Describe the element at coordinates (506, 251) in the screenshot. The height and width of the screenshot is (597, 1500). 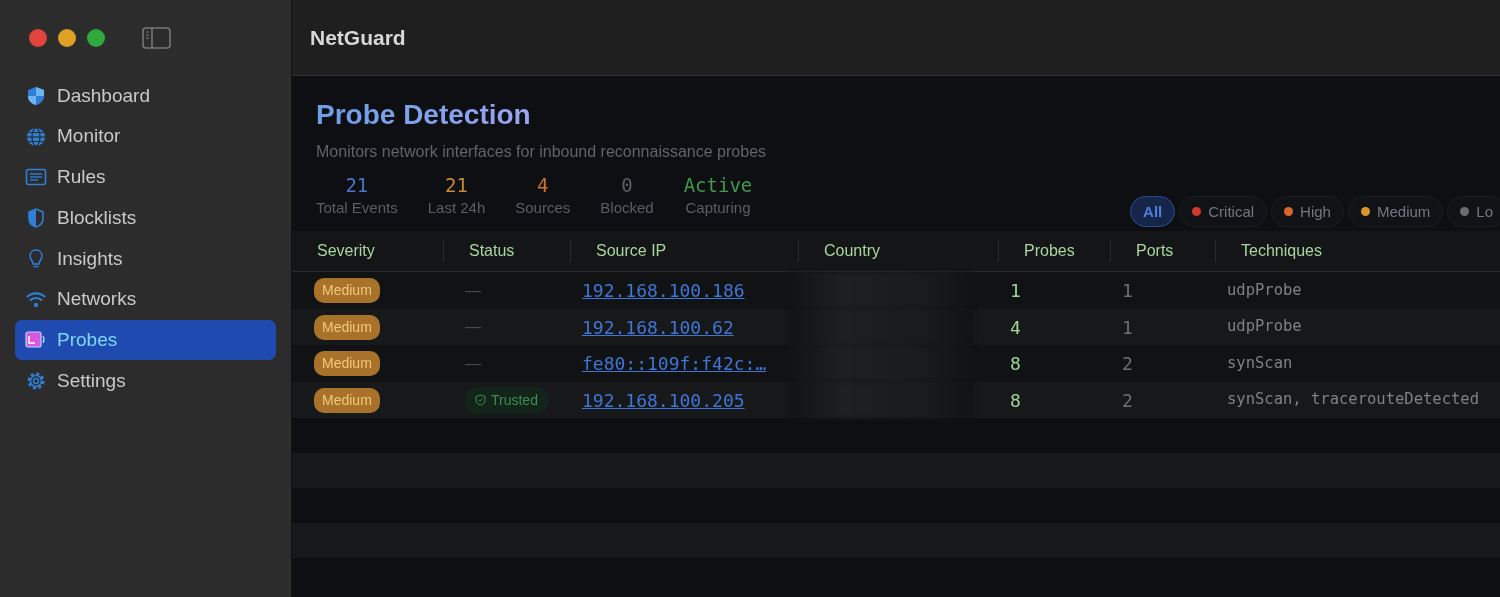
I see `column-header: Status` at that location.